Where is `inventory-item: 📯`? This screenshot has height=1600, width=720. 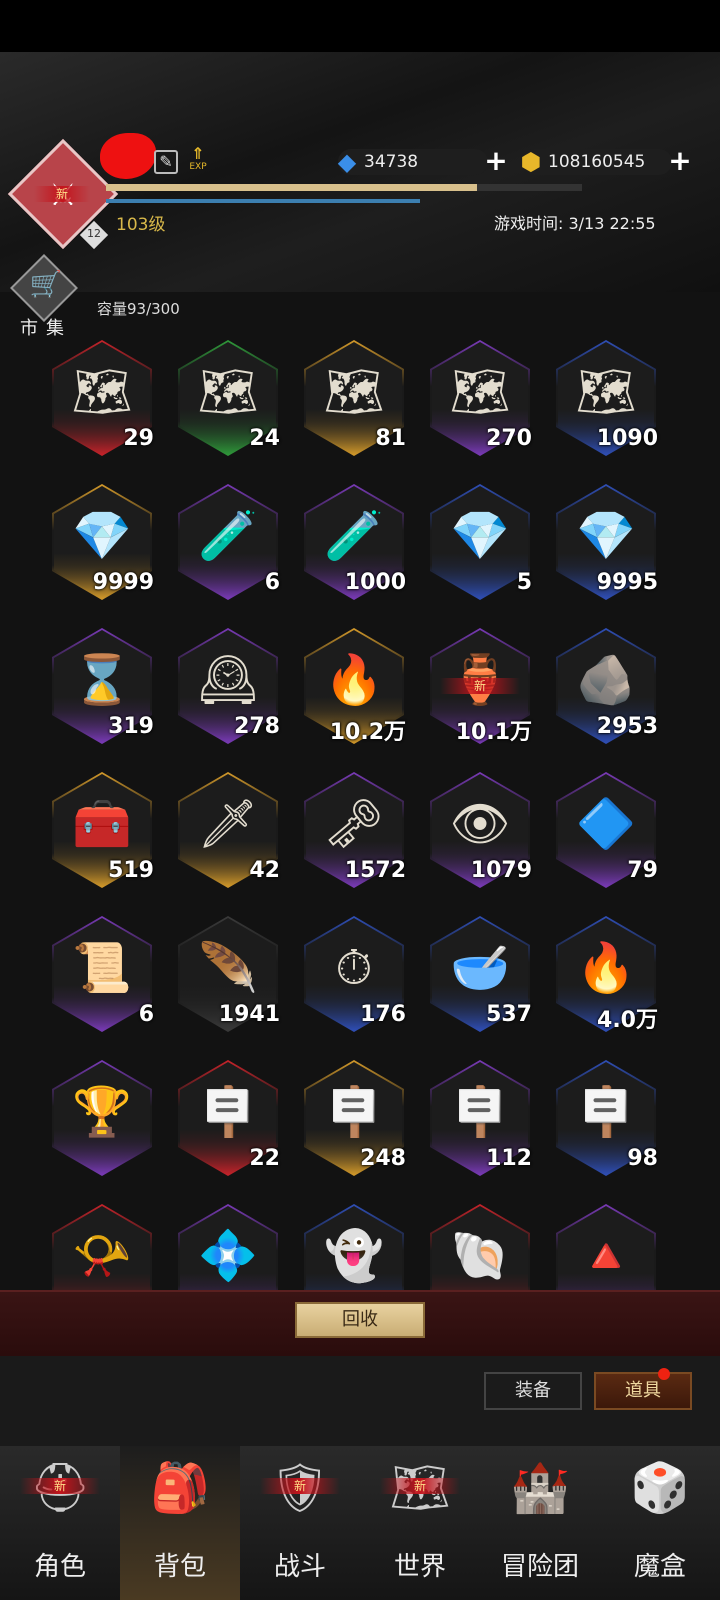
inventory-item: 📯 is located at coordinates (102, 1247).